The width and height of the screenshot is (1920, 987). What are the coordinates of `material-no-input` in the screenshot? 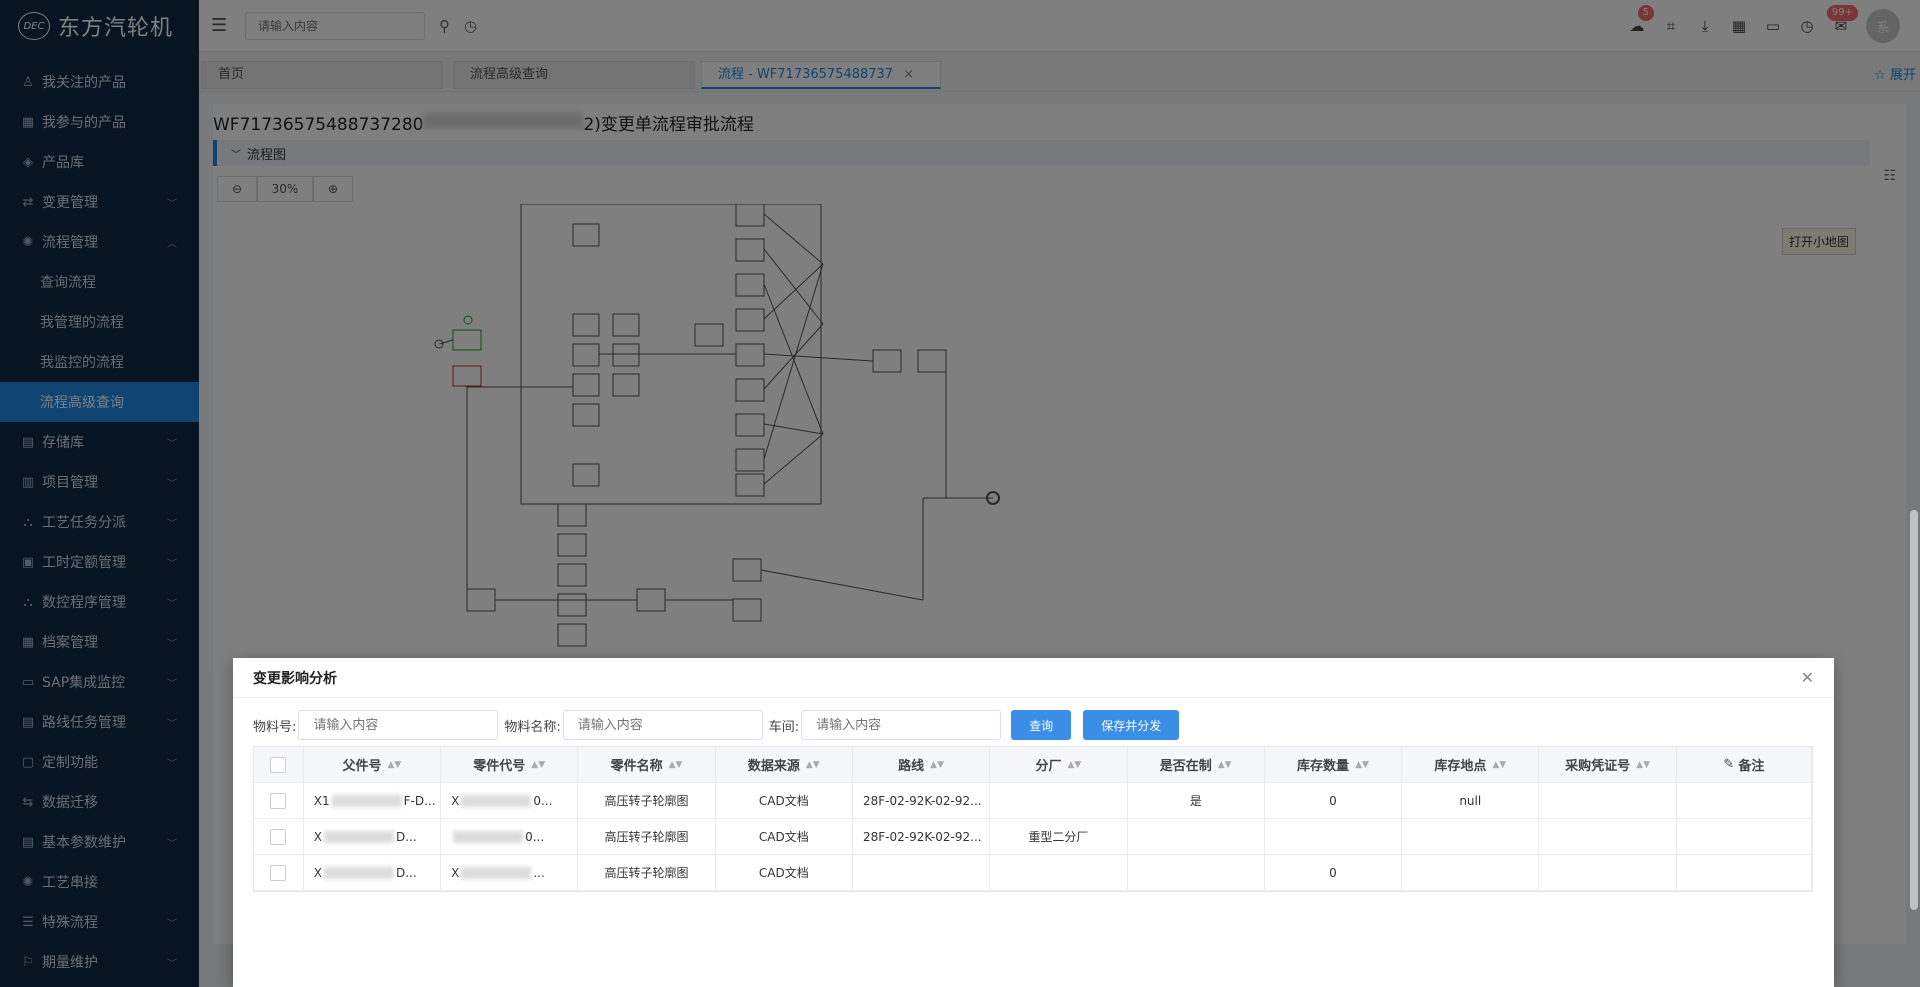 It's located at (398, 725).